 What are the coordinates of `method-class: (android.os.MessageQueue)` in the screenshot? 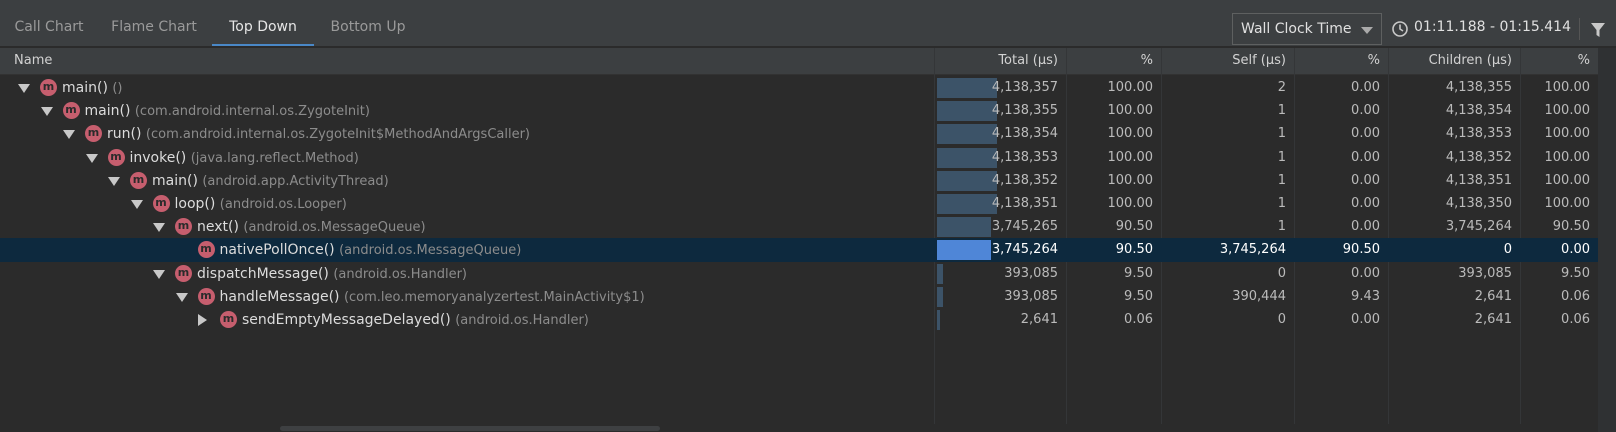 It's located at (334, 228).